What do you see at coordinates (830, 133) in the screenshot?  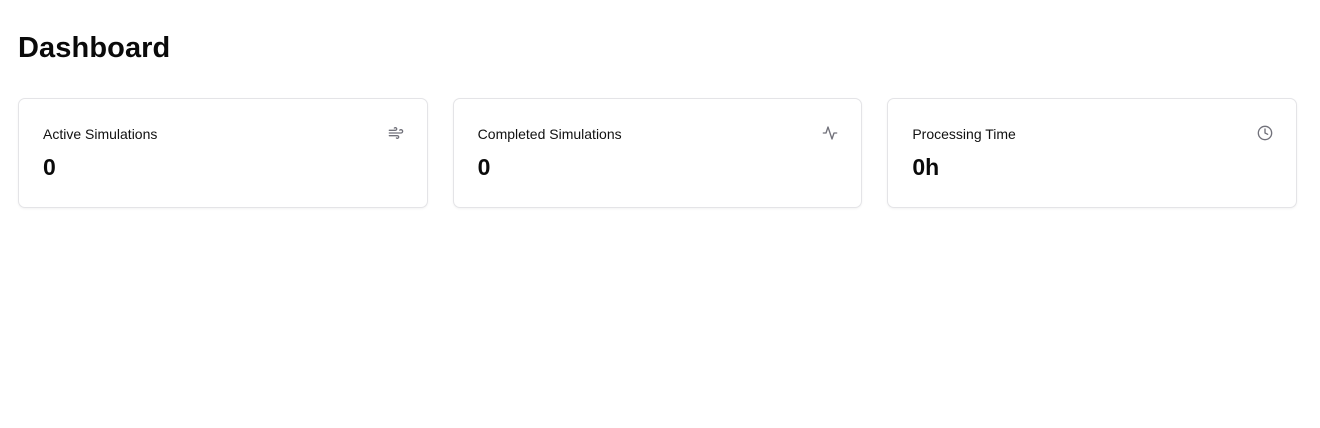 I see `activity-icon` at bounding box center [830, 133].